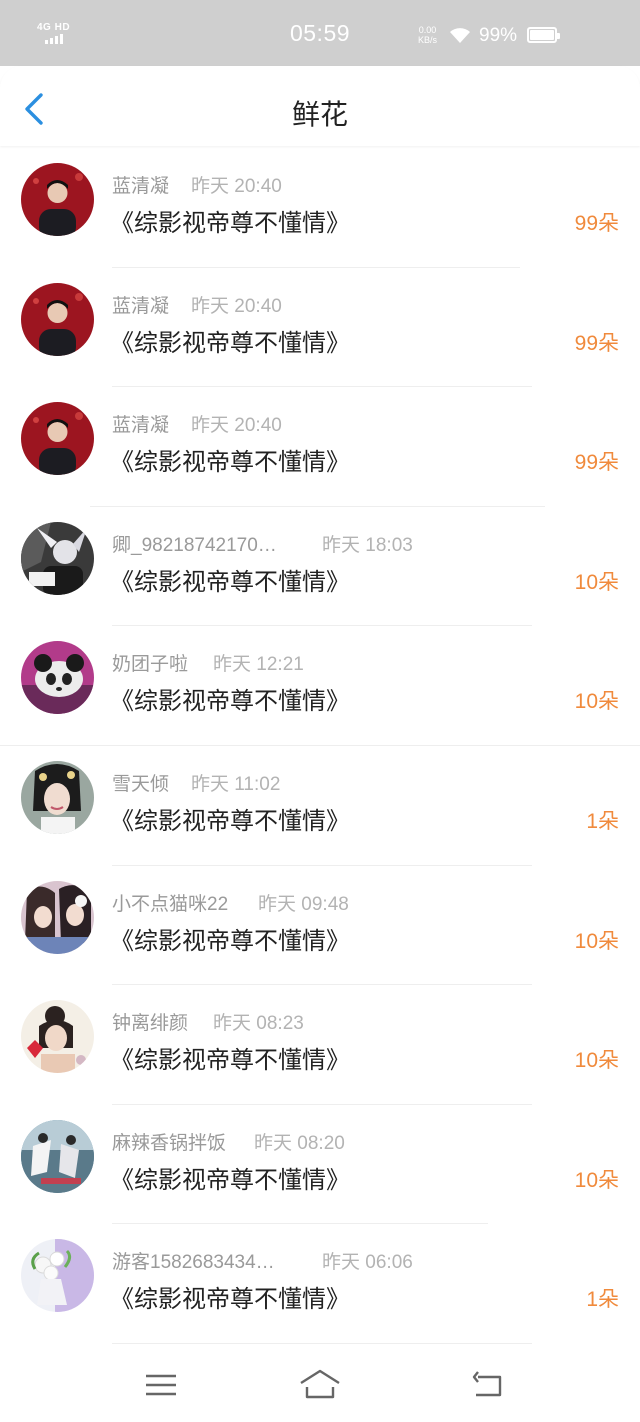  I want to click on home-icon, so click(320, 1385).